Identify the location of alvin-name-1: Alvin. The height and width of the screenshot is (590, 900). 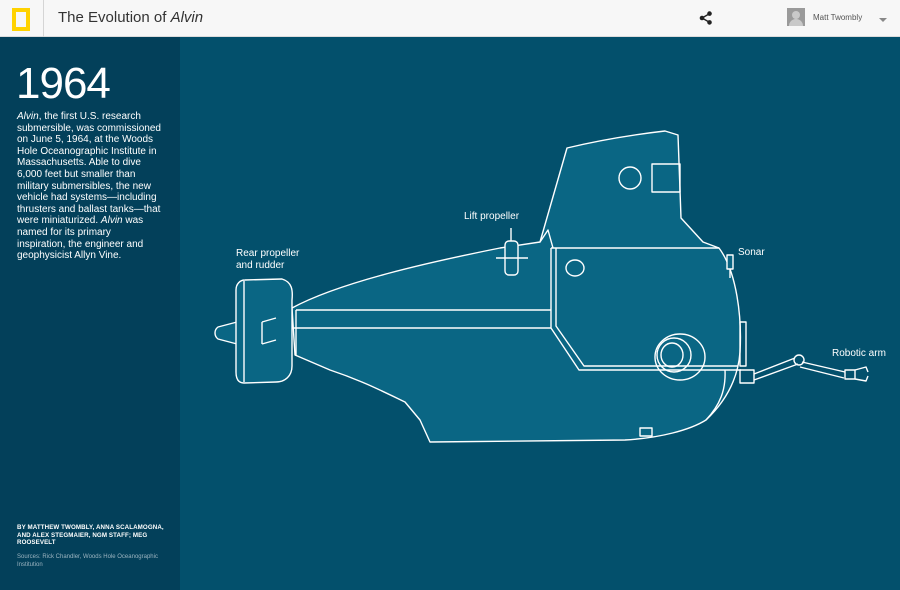
(28, 116).